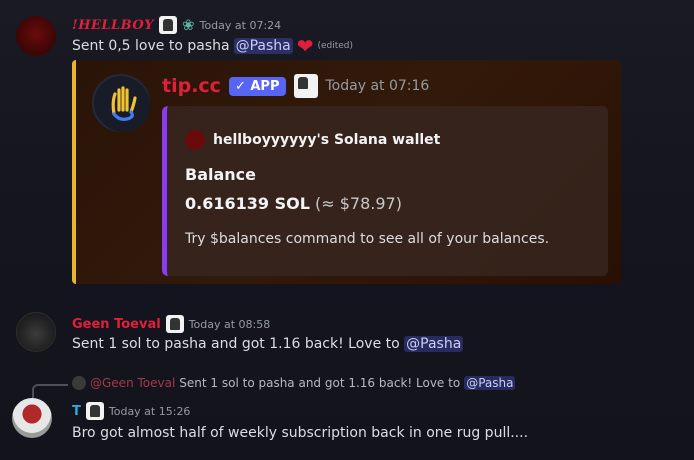  I want to click on timestamp: Today at 08:58, so click(229, 324).